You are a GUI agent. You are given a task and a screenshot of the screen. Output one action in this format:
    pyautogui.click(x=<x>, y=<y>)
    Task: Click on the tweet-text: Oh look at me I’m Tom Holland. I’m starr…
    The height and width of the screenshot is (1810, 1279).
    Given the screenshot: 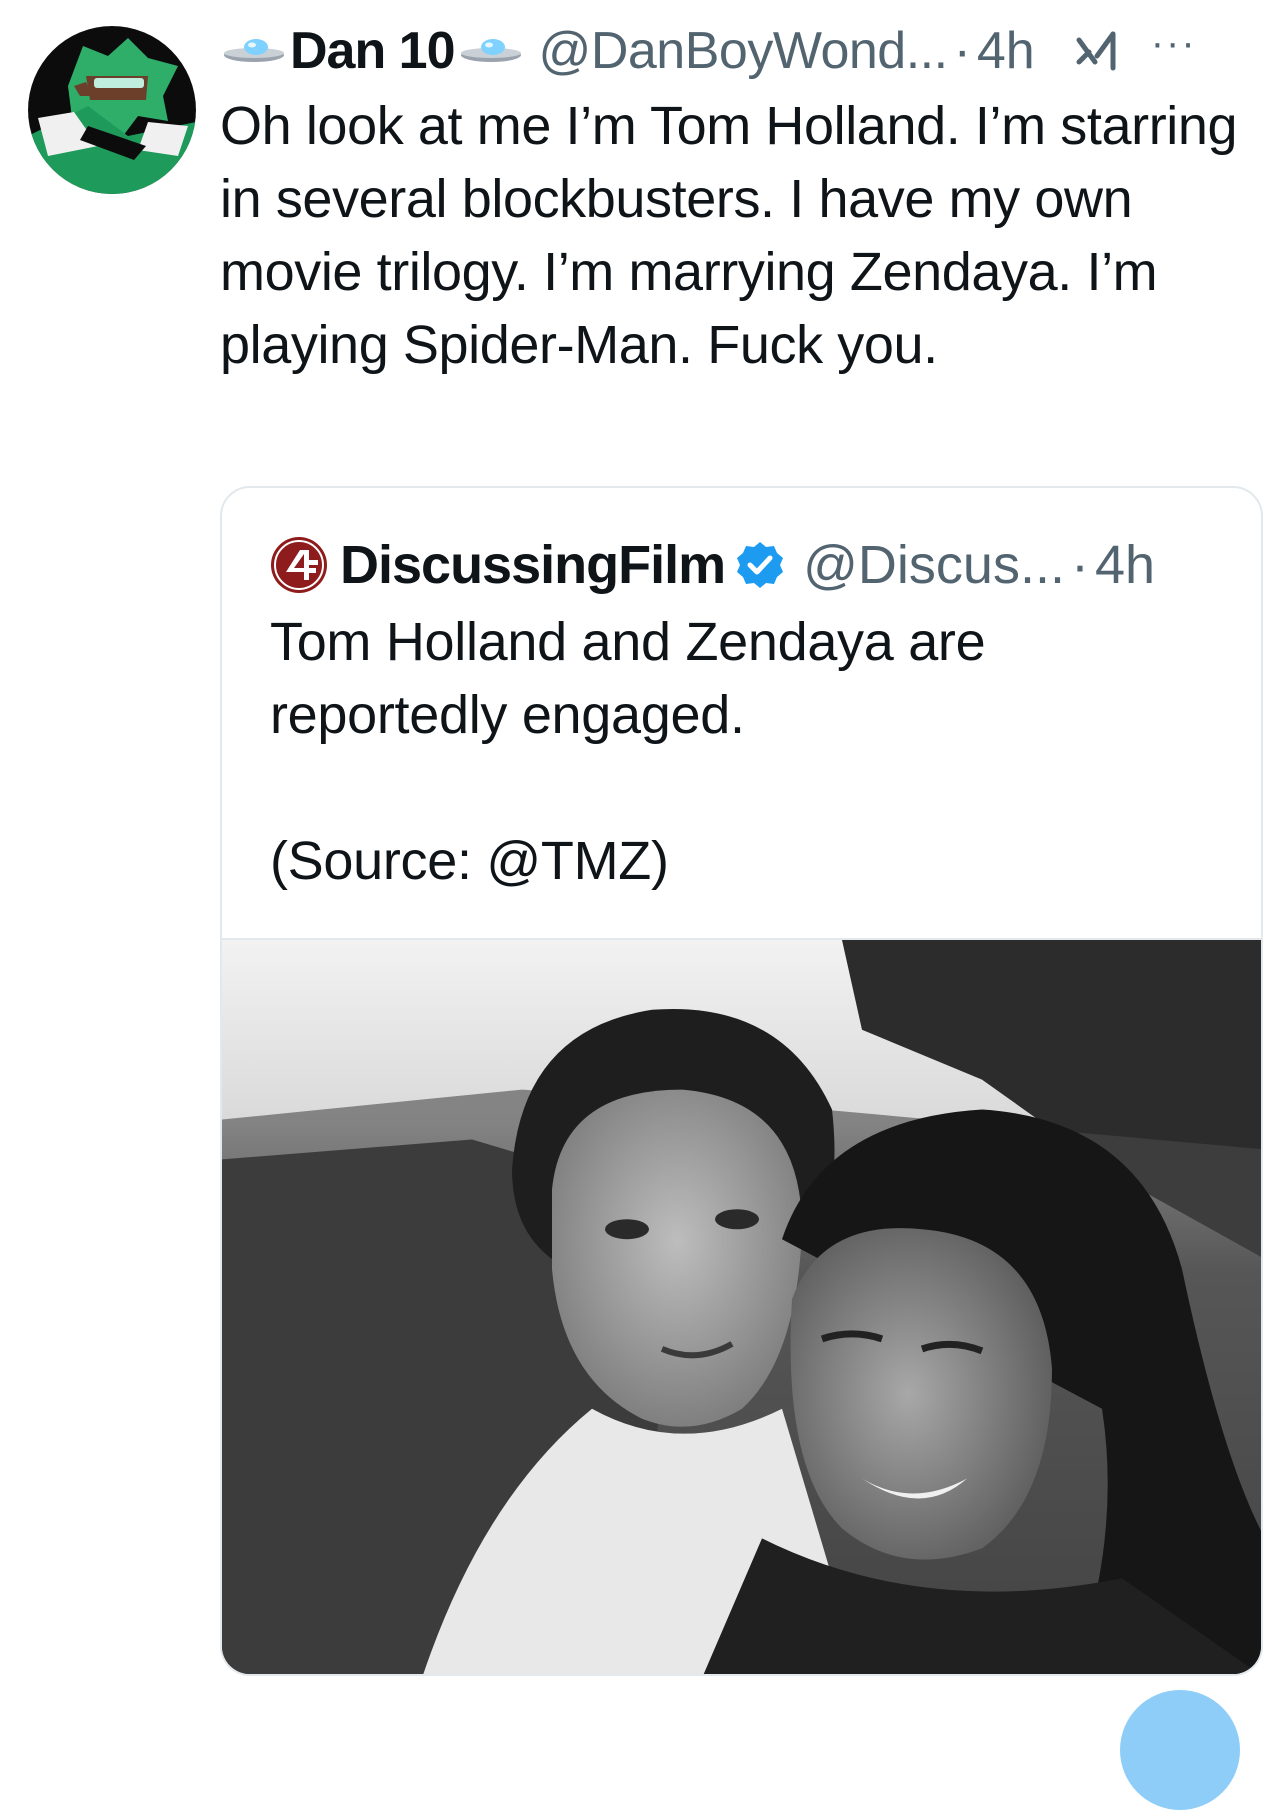 What is the action you would take?
    pyautogui.click(x=736, y=235)
    